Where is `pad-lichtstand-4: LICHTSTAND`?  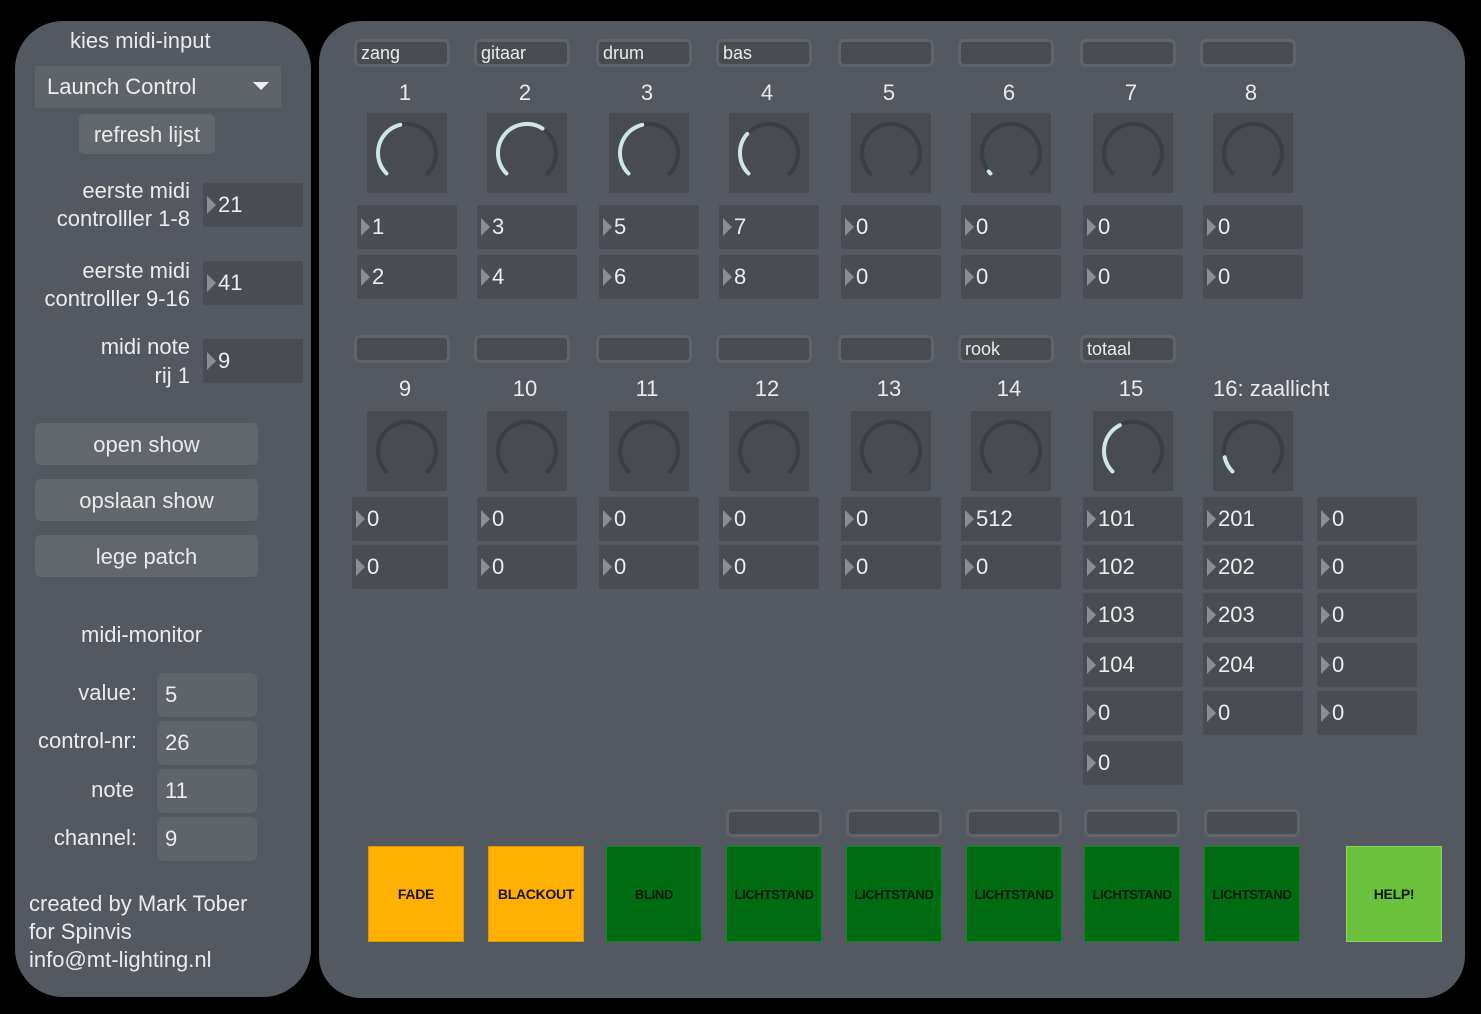
pad-lichtstand-4: LICHTSTAND is located at coordinates (774, 894).